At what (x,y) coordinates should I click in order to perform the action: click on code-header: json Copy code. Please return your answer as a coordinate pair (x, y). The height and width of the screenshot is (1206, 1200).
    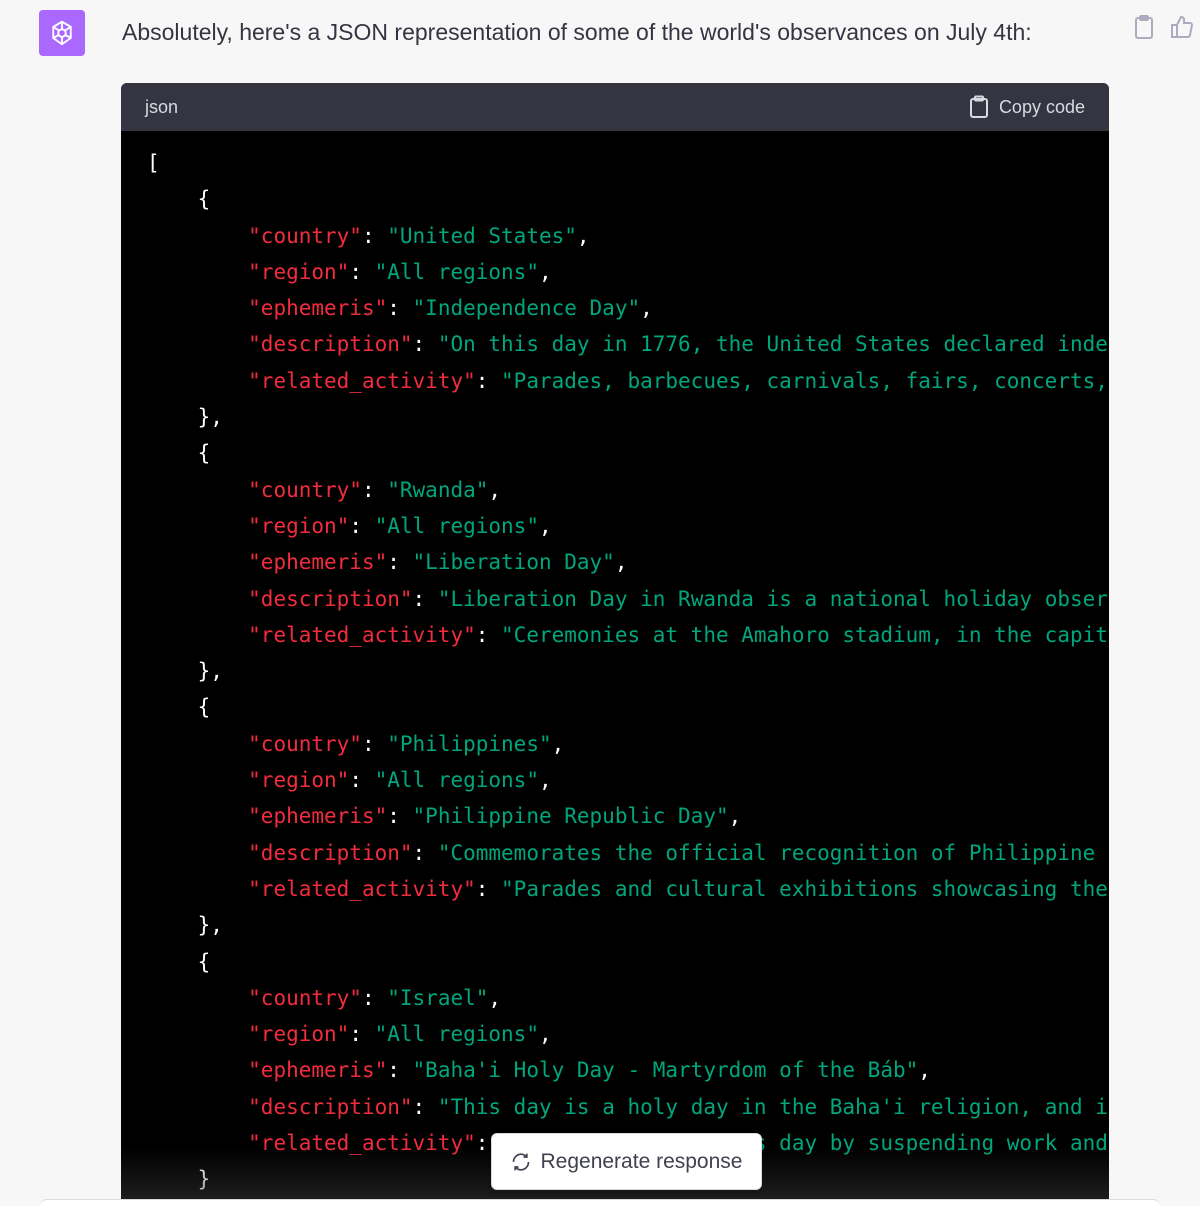
    Looking at the image, I should click on (615, 107).